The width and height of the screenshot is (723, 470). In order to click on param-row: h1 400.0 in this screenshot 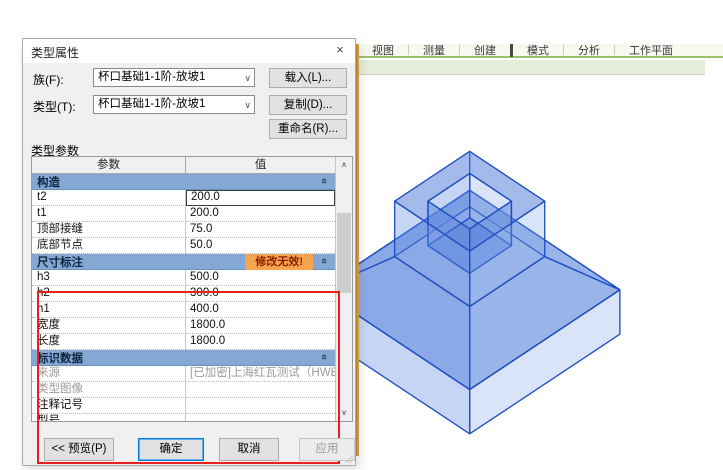, I will do `click(184, 310)`.